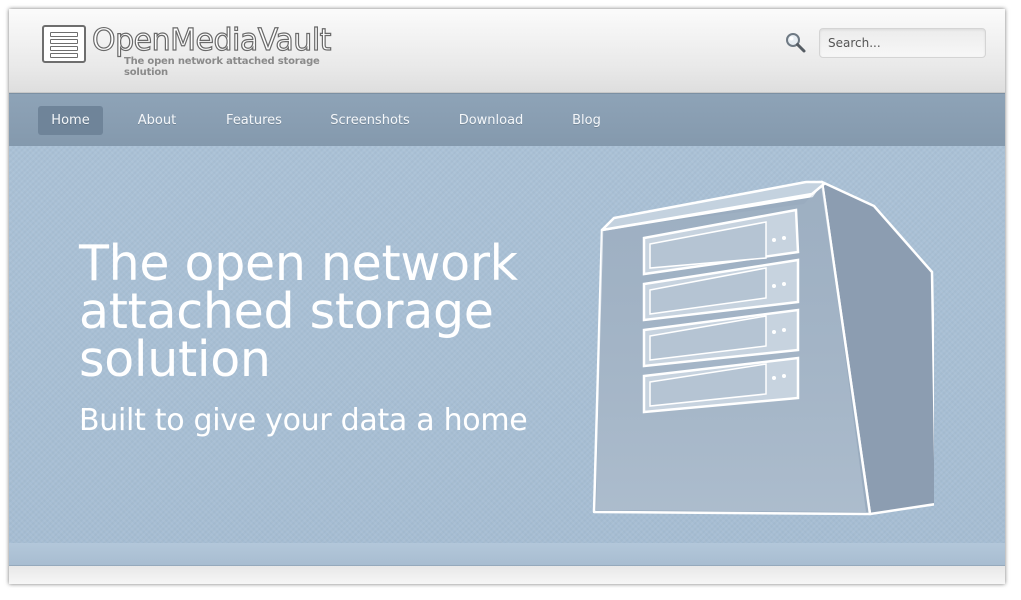 The image size is (1021, 600). Describe the element at coordinates (175, 359) in the screenshot. I see `hero-headline-line: solution` at that location.